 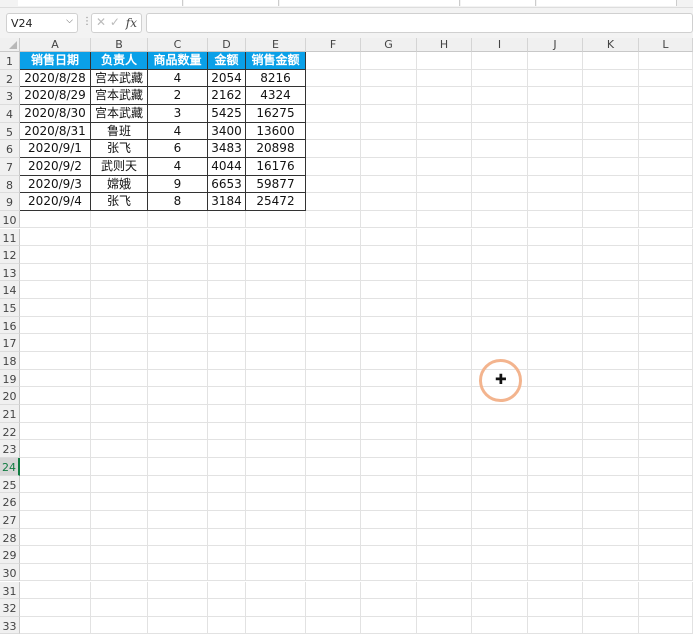 What do you see at coordinates (227, 149) in the screenshot?
I see `table-cell: 3483` at bounding box center [227, 149].